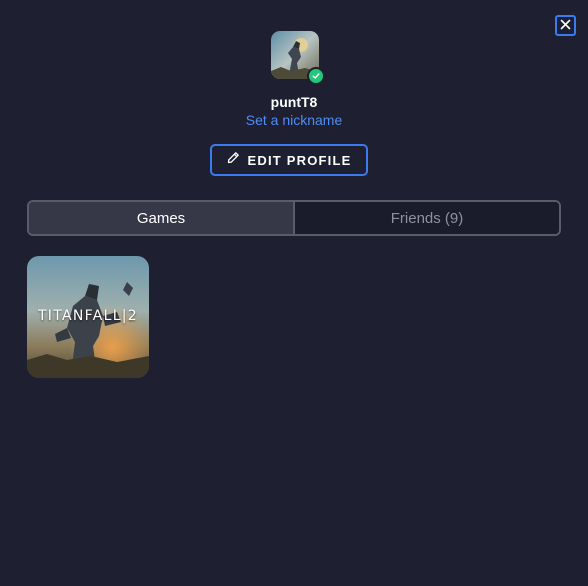  What do you see at coordinates (294, 102) in the screenshot?
I see `username: puntT8` at bounding box center [294, 102].